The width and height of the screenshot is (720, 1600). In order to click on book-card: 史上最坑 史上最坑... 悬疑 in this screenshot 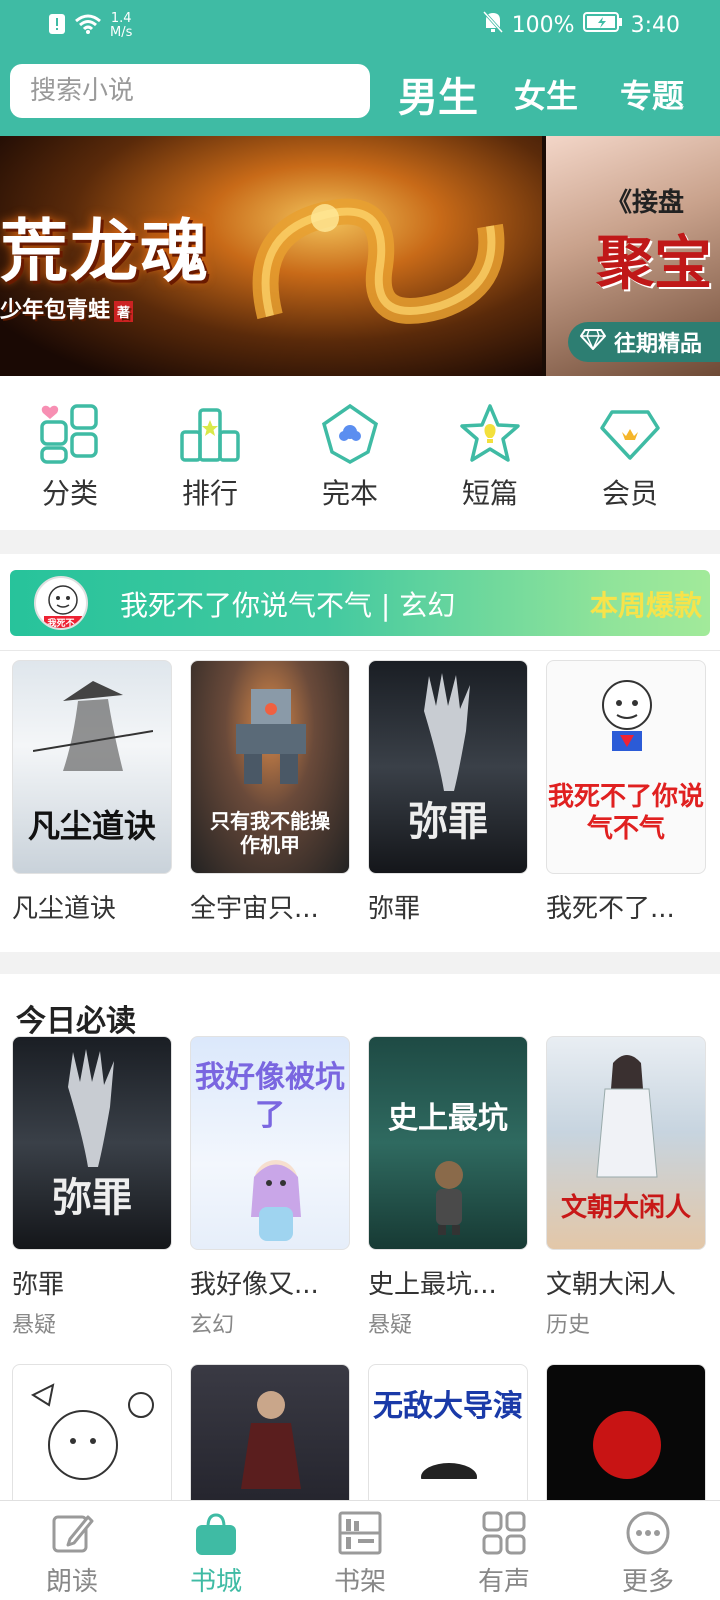, I will do `click(445, 1187)`.